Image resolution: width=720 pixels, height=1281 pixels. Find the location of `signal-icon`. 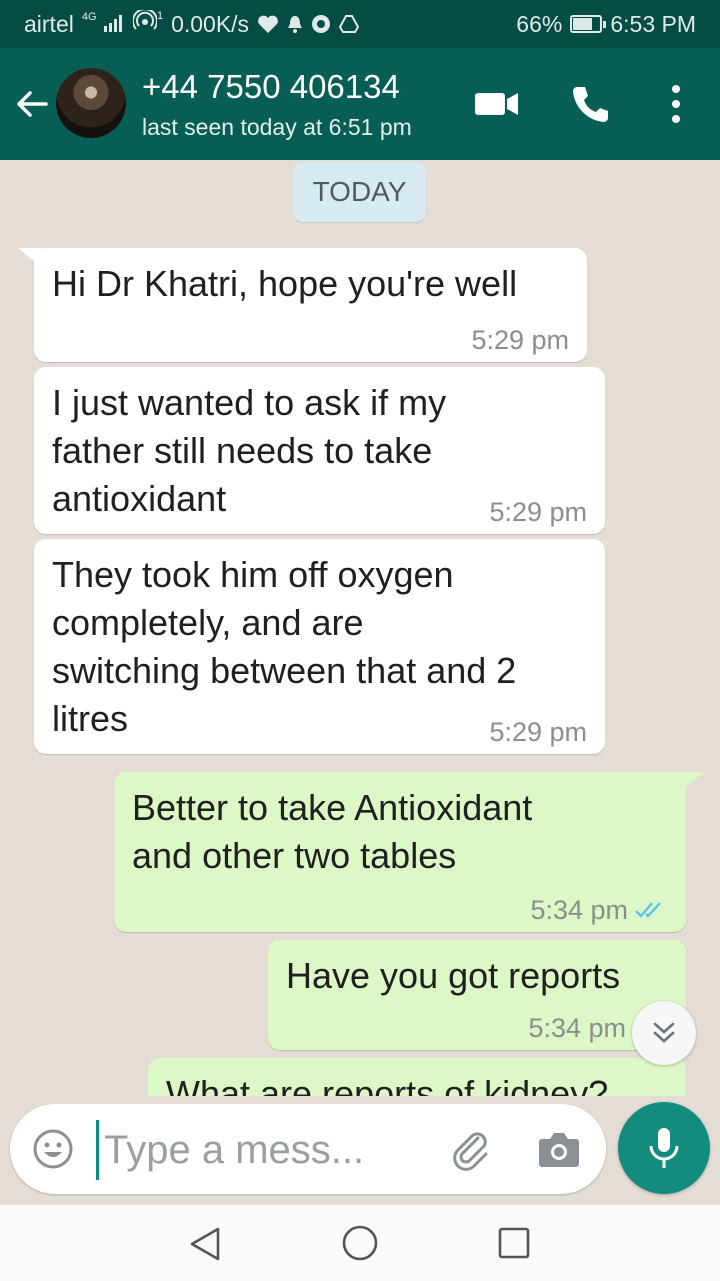

signal-icon is located at coordinates (112, 23).